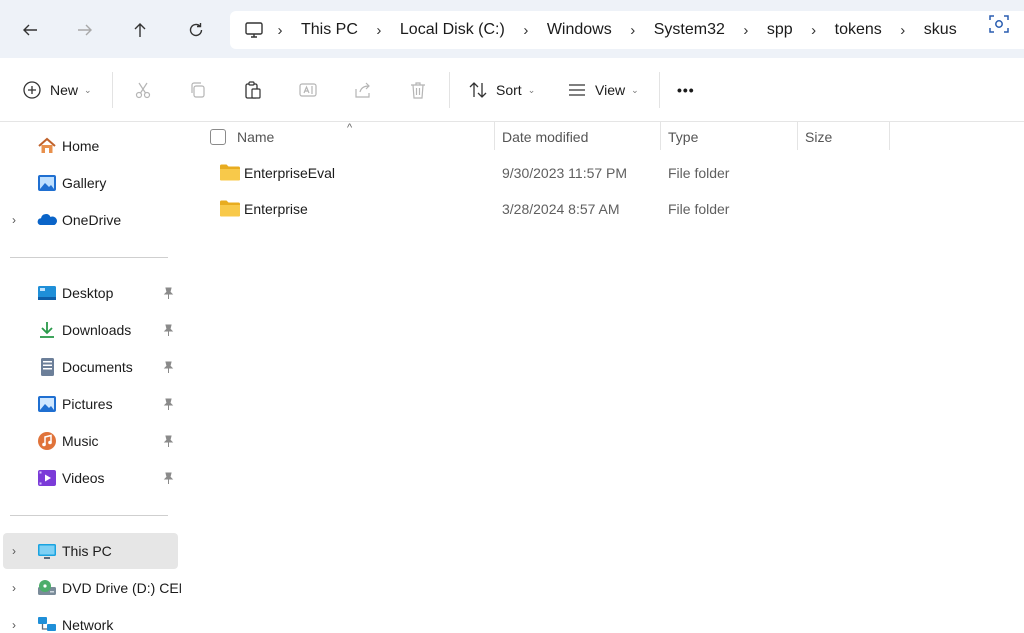 Image resolution: width=1024 pixels, height=633 pixels. I want to click on new-button: New ⌄, so click(57, 90).